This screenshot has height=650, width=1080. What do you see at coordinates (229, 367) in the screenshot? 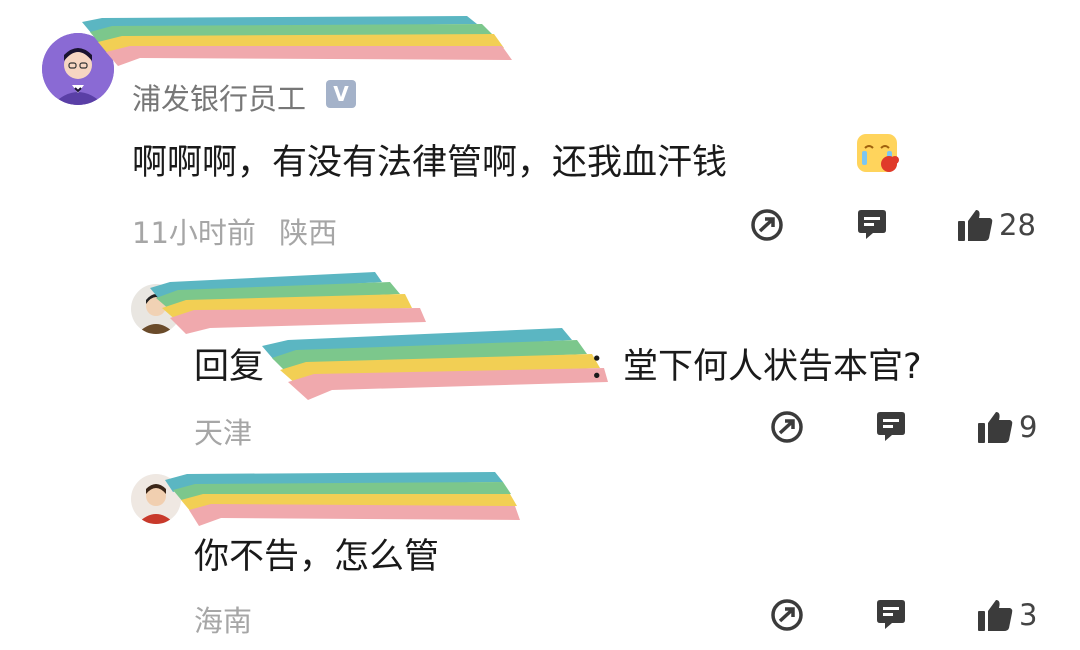
I see `reply-prefix: 回复` at bounding box center [229, 367].